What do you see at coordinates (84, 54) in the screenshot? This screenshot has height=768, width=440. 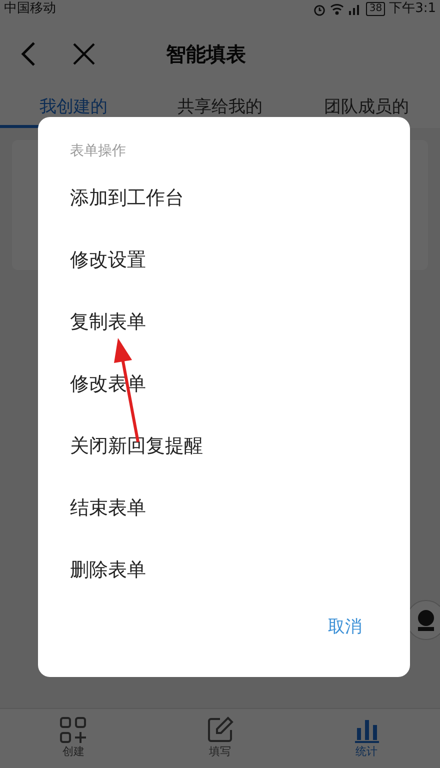 I see `close-icon` at bounding box center [84, 54].